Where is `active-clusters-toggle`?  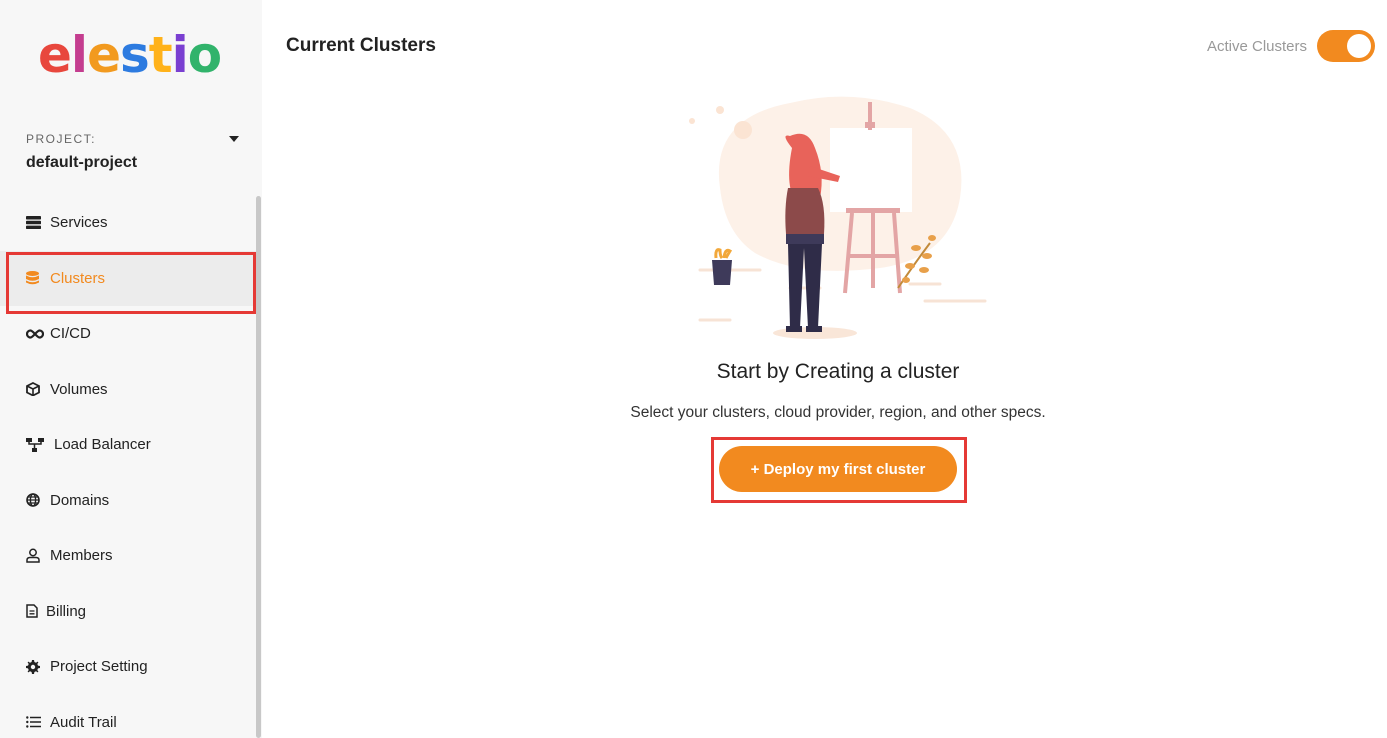
active-clusters-toggle is located at coordinates (1346, 46).